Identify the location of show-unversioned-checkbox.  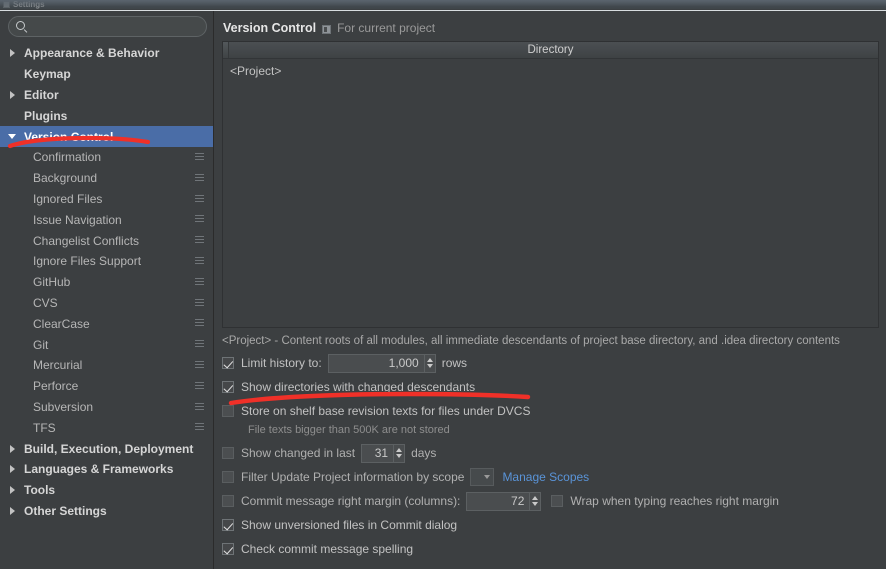
(228, 525).